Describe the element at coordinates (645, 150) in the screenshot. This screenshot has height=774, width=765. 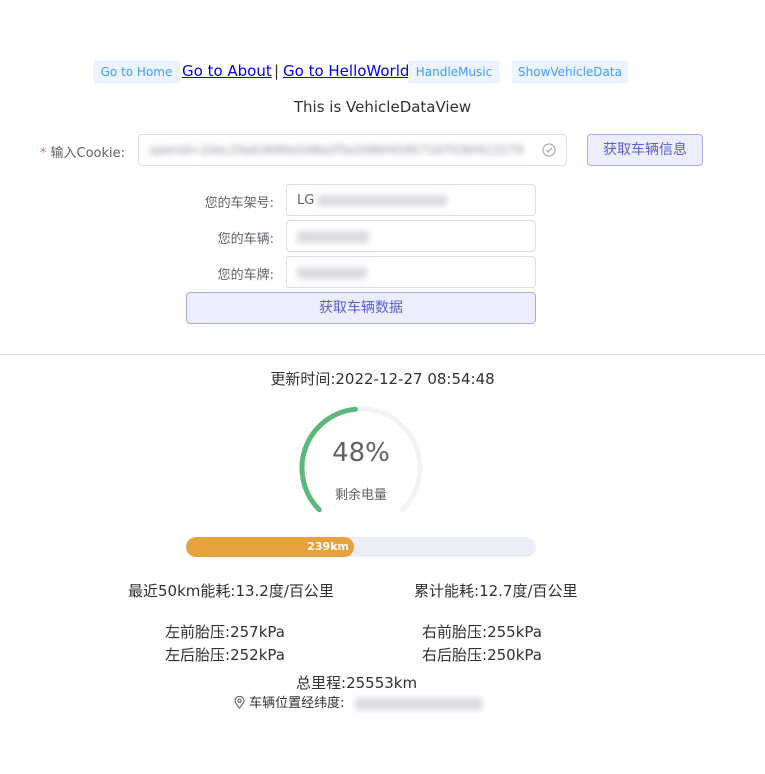
I see `fetch-vehicle-info-button: 获取车辆信息` at that location.